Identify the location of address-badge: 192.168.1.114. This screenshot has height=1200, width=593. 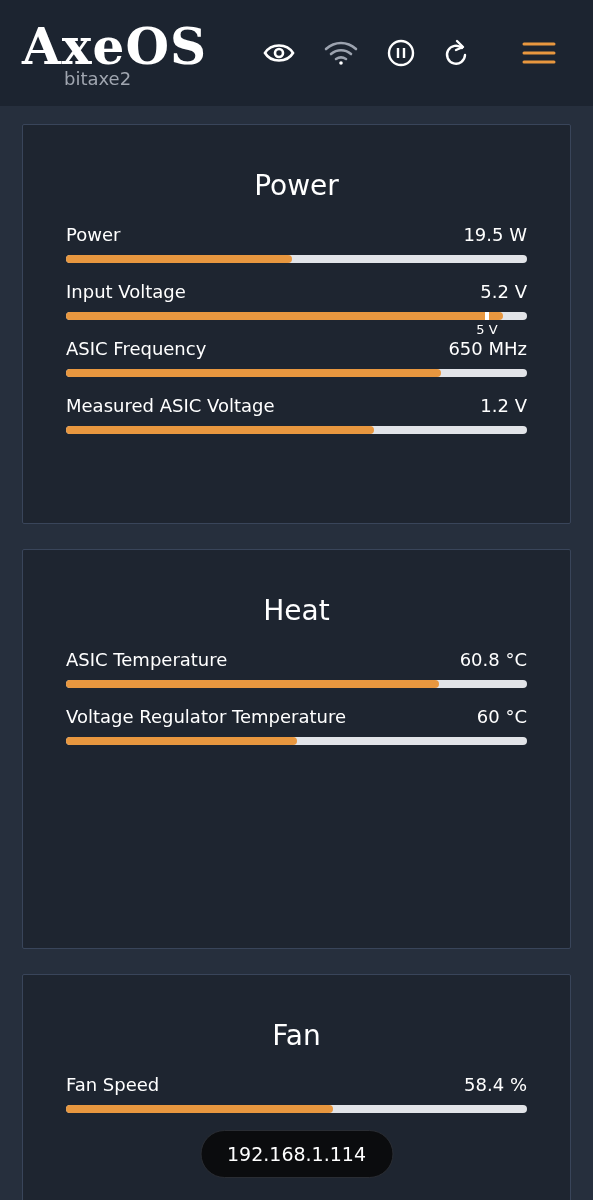
(296, 1154).